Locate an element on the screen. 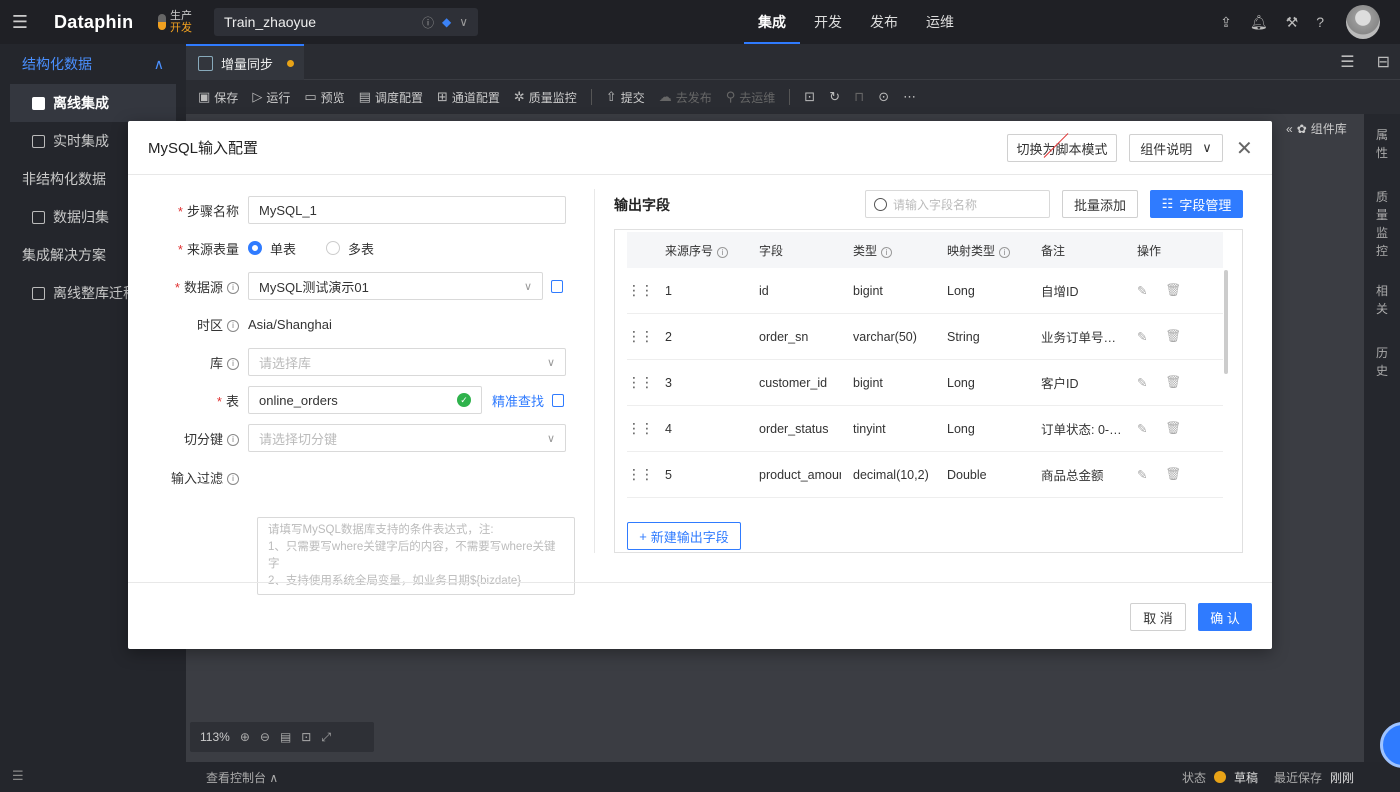  component-doc-button: 组件说明 ∨ is located at coordinates (1176, 148).